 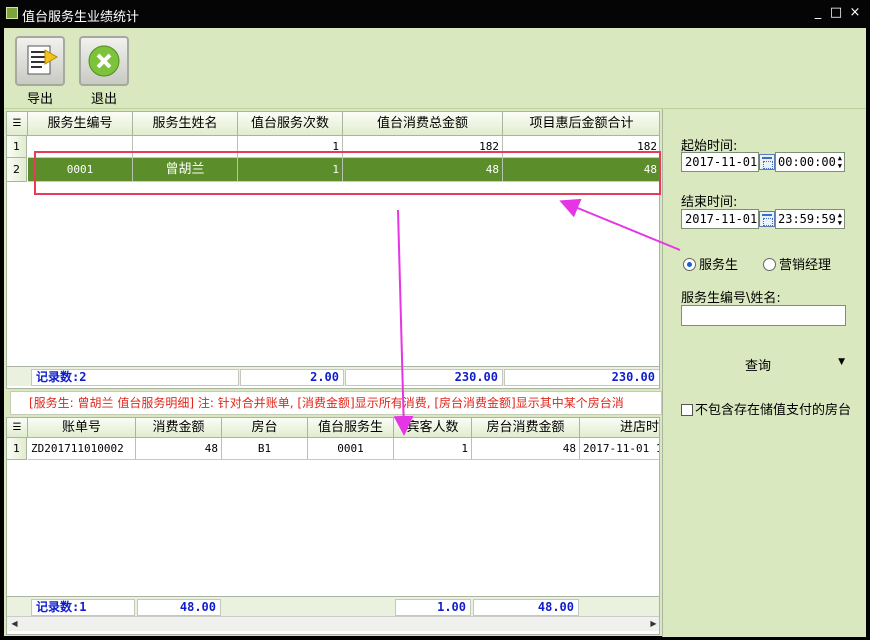 I want to click on column-header: 宾客人数, so click(x=433, y=428).